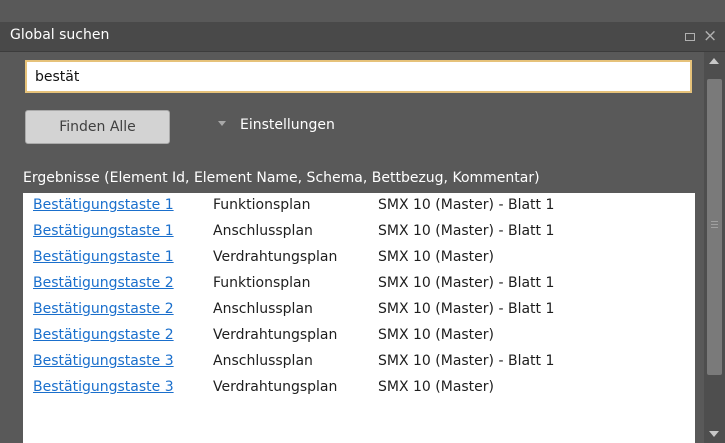 This screenshot has width=725, height=443. What do you see at coordinates (714, 61) in the screenshot?
I see `scroll-up-icon` at bounding box center [714, 61].